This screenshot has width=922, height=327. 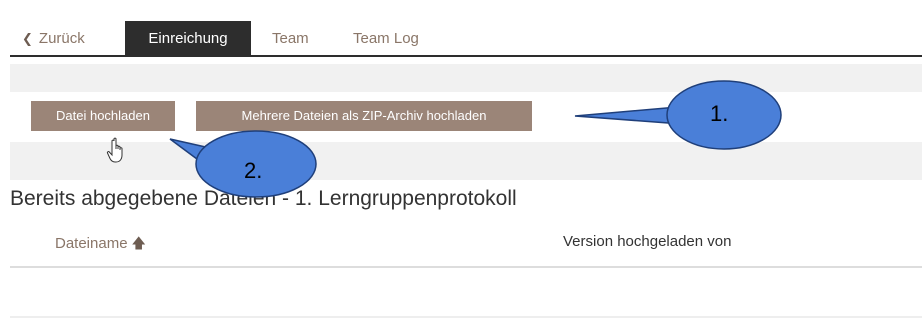 I want to click on callout-2-number: 2., so click(x=253, y=170).